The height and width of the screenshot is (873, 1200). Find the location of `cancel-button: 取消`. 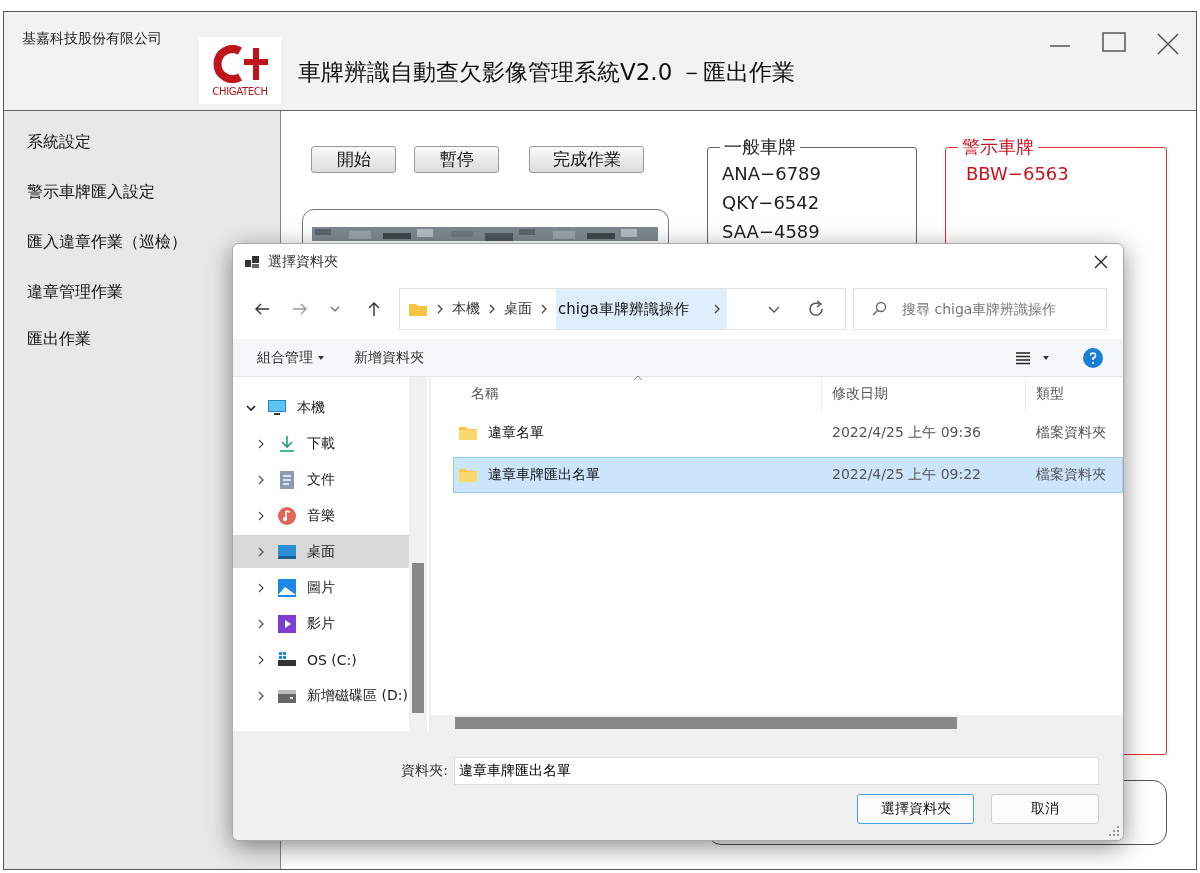

cancel-button: 取消 is located at coordinates (1045, 809).